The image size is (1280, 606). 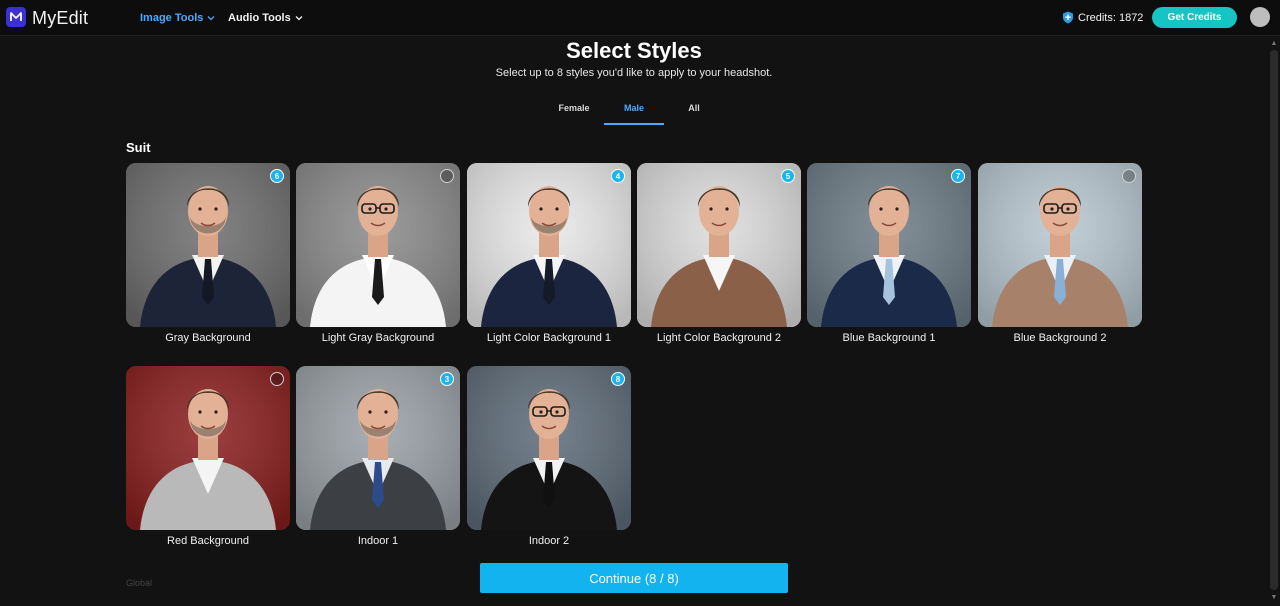 I want to click on credits-text: Credits: 1872, so click(x=1111, y=17).